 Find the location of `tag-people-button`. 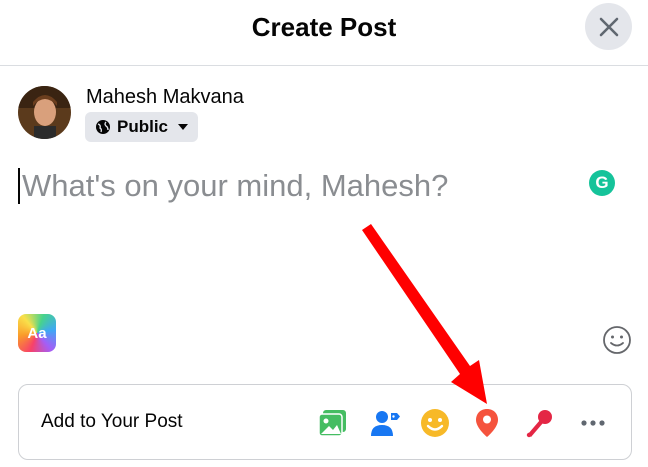

tag-people-button is located at coordinates (385, 423).